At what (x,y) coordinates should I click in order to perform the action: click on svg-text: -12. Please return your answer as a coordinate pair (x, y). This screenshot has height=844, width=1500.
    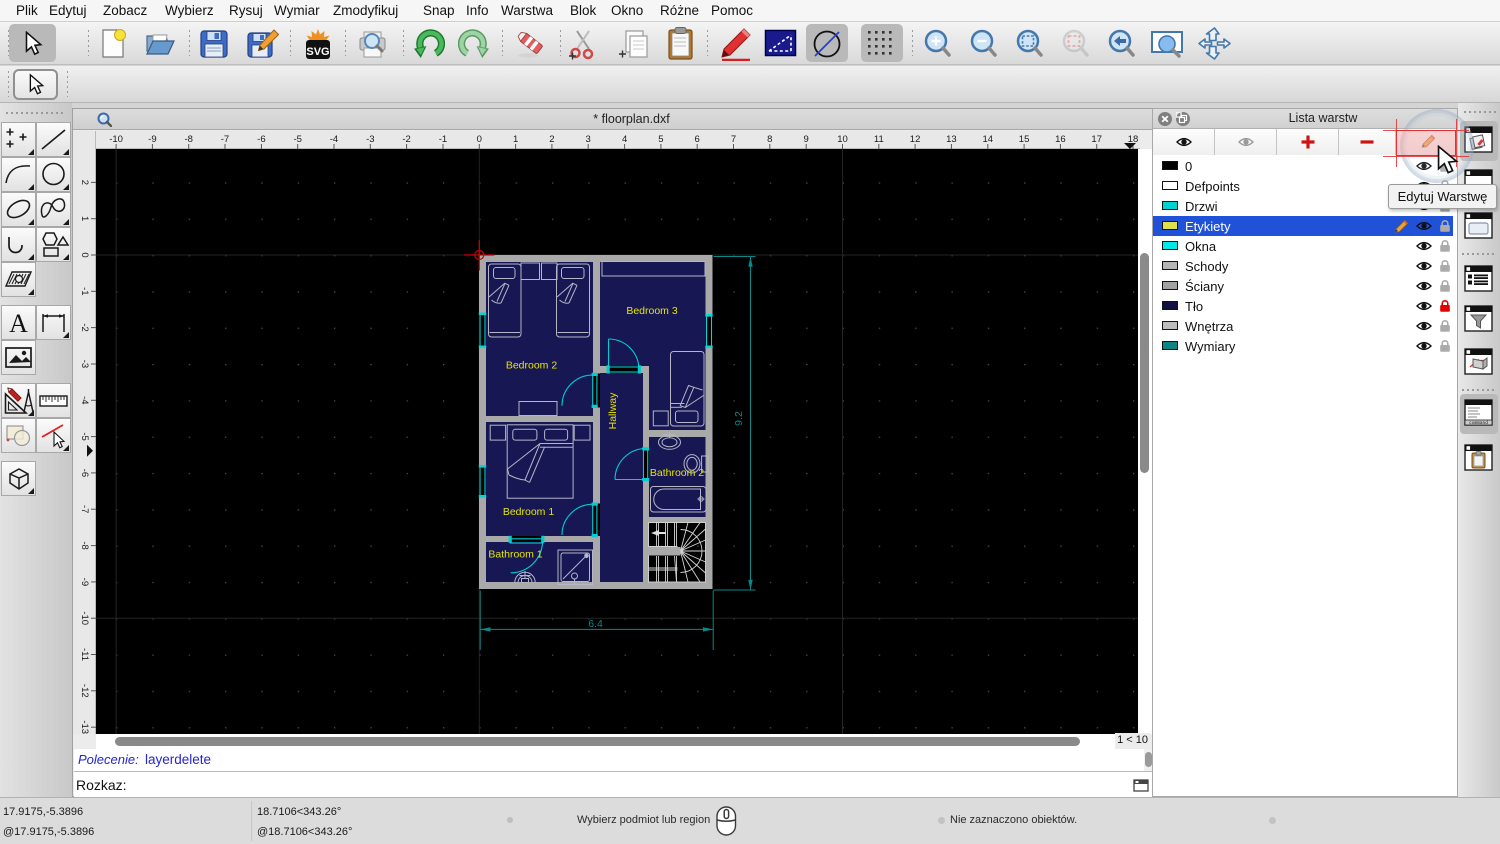
    Looking at the image, I should click on (84, 691).